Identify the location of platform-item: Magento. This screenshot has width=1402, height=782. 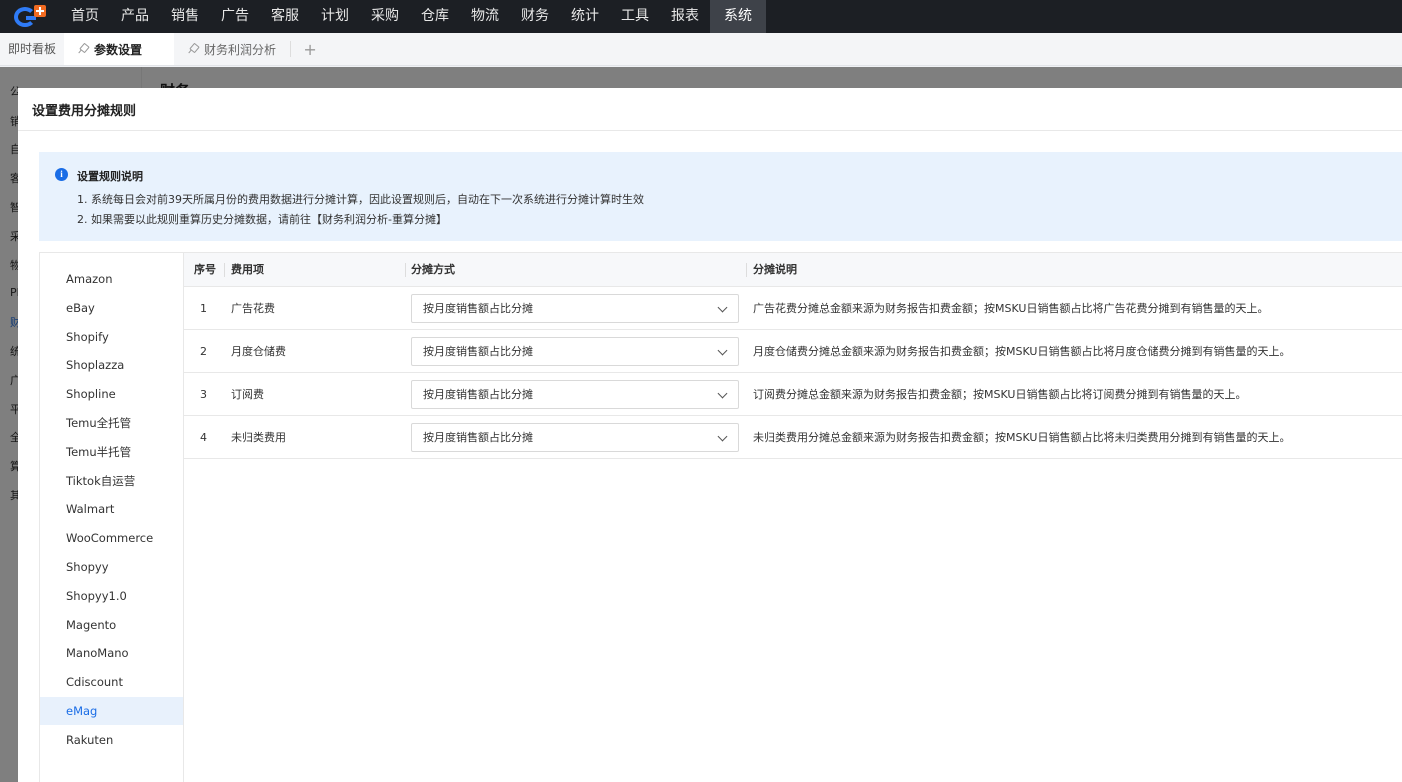
(111, 625).